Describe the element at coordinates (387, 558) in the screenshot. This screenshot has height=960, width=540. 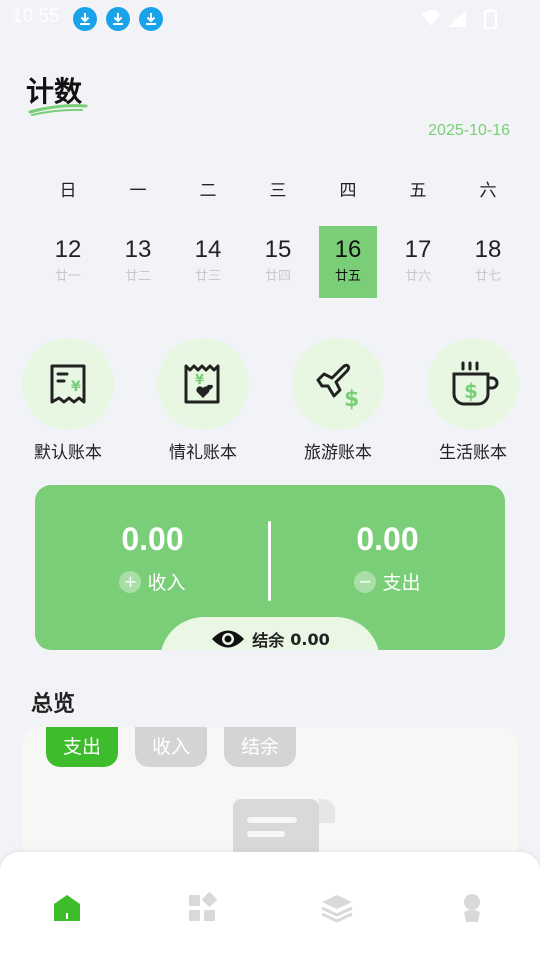
I see `expense-summary: 0.00 − 支出` at that location.